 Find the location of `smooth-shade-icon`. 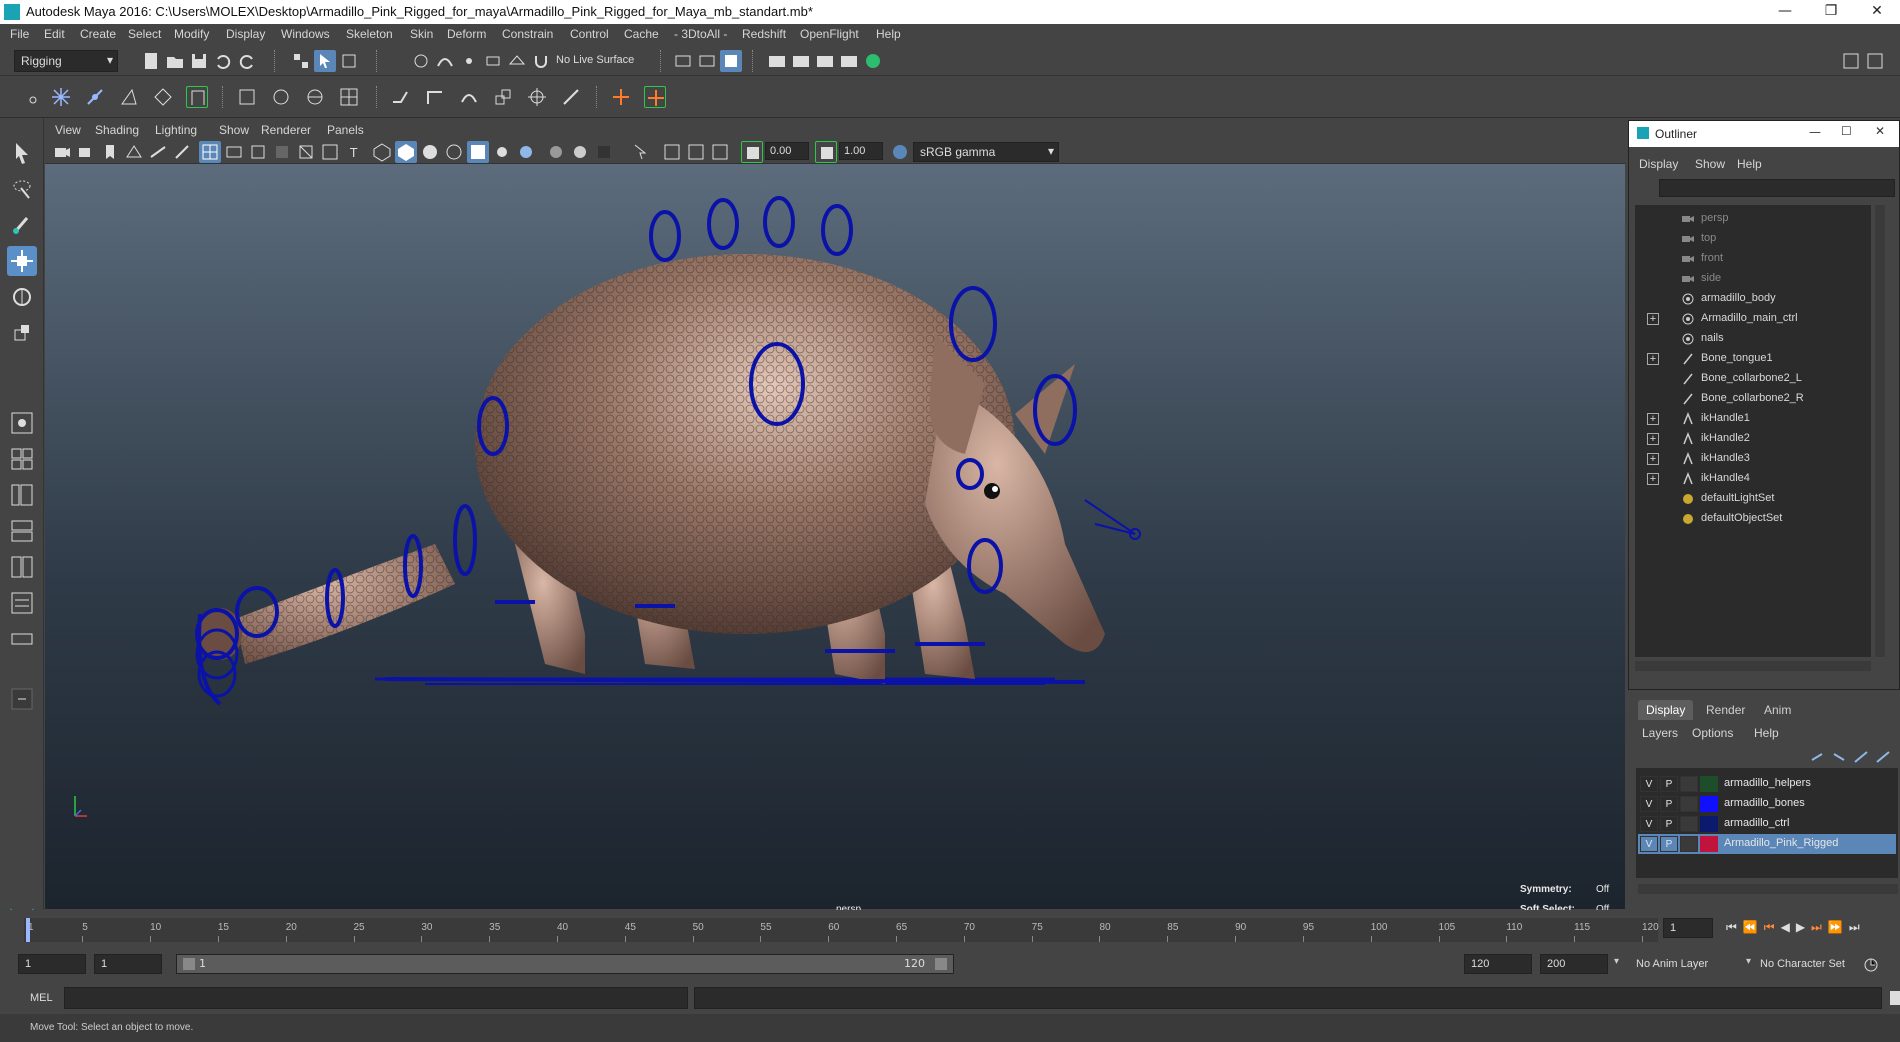

smooth-shade-icon is located at coordinates (406, 152).